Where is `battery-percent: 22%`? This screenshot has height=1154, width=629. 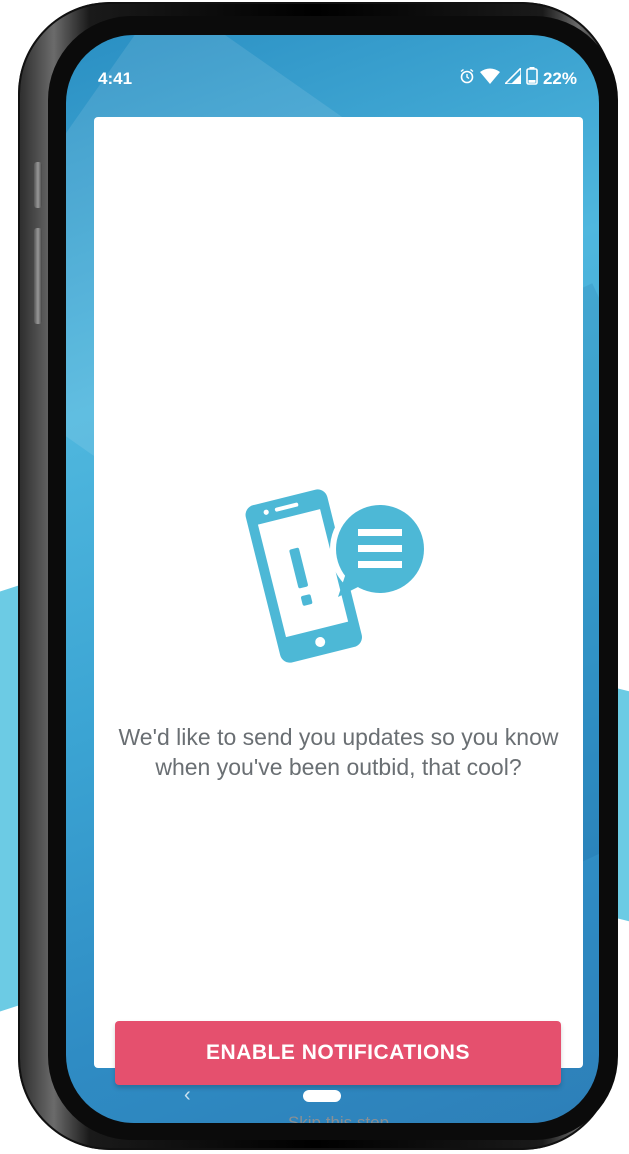 battery-percent: 22% is located at coordinates (559, 78).